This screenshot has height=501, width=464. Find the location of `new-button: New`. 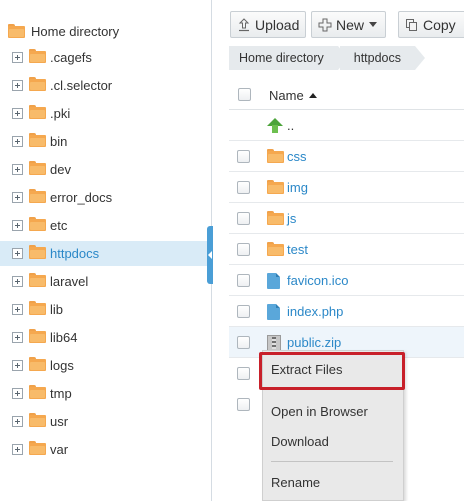

new-button: New is located at coordinates (348, 24).